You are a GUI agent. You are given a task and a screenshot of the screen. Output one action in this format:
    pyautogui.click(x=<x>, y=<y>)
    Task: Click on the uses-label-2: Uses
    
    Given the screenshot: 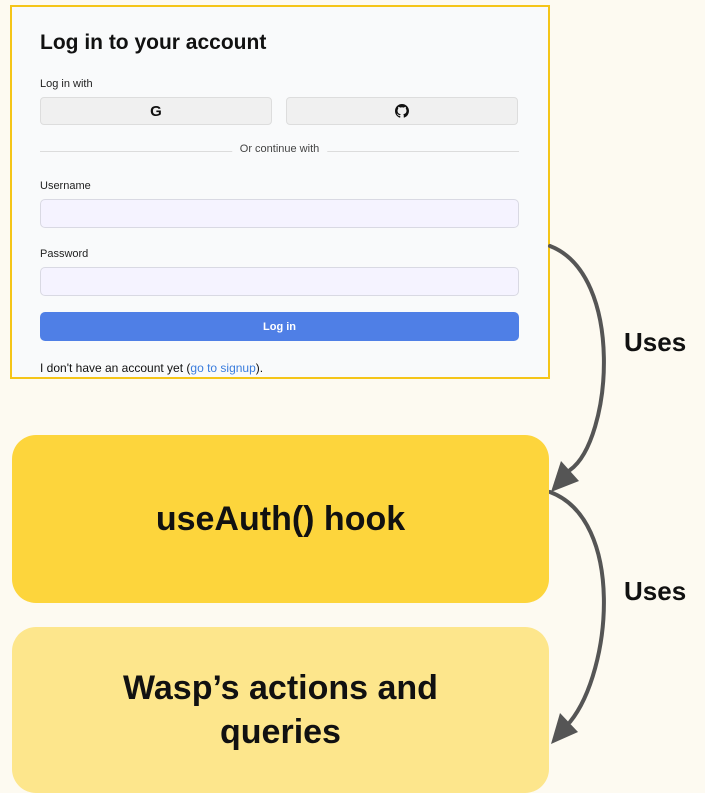 What is the action you would take?
    pyautogui.click(x=655, y=591)
    